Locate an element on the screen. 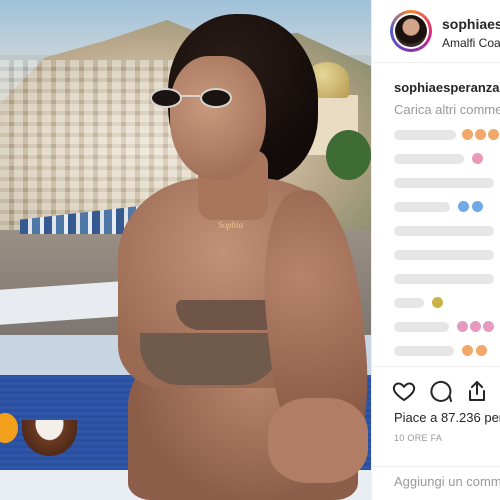  share-icon is located at coordinates (477, 391).